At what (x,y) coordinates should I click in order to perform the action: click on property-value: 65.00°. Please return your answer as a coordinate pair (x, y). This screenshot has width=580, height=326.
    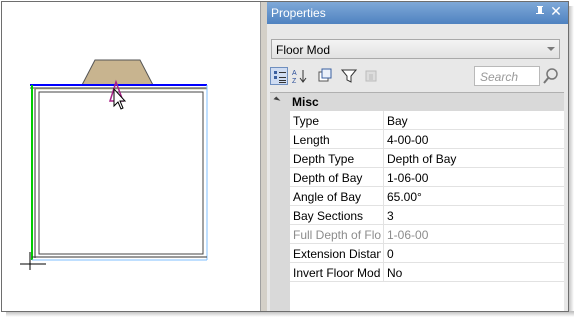
    Looking at the image, I should click on (404, 197).